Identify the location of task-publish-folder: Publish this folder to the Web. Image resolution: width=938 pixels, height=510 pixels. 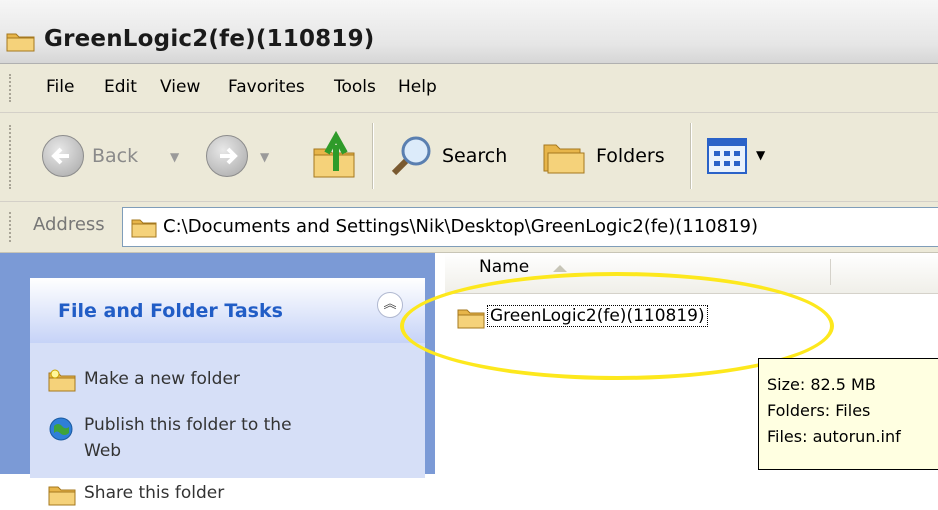
(227, 439).